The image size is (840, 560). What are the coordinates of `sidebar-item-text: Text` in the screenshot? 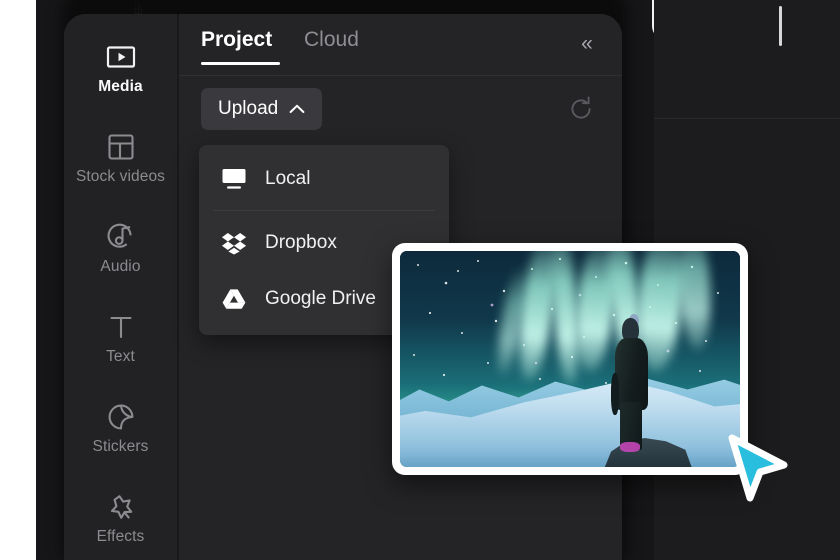 It's located at (120, 337).